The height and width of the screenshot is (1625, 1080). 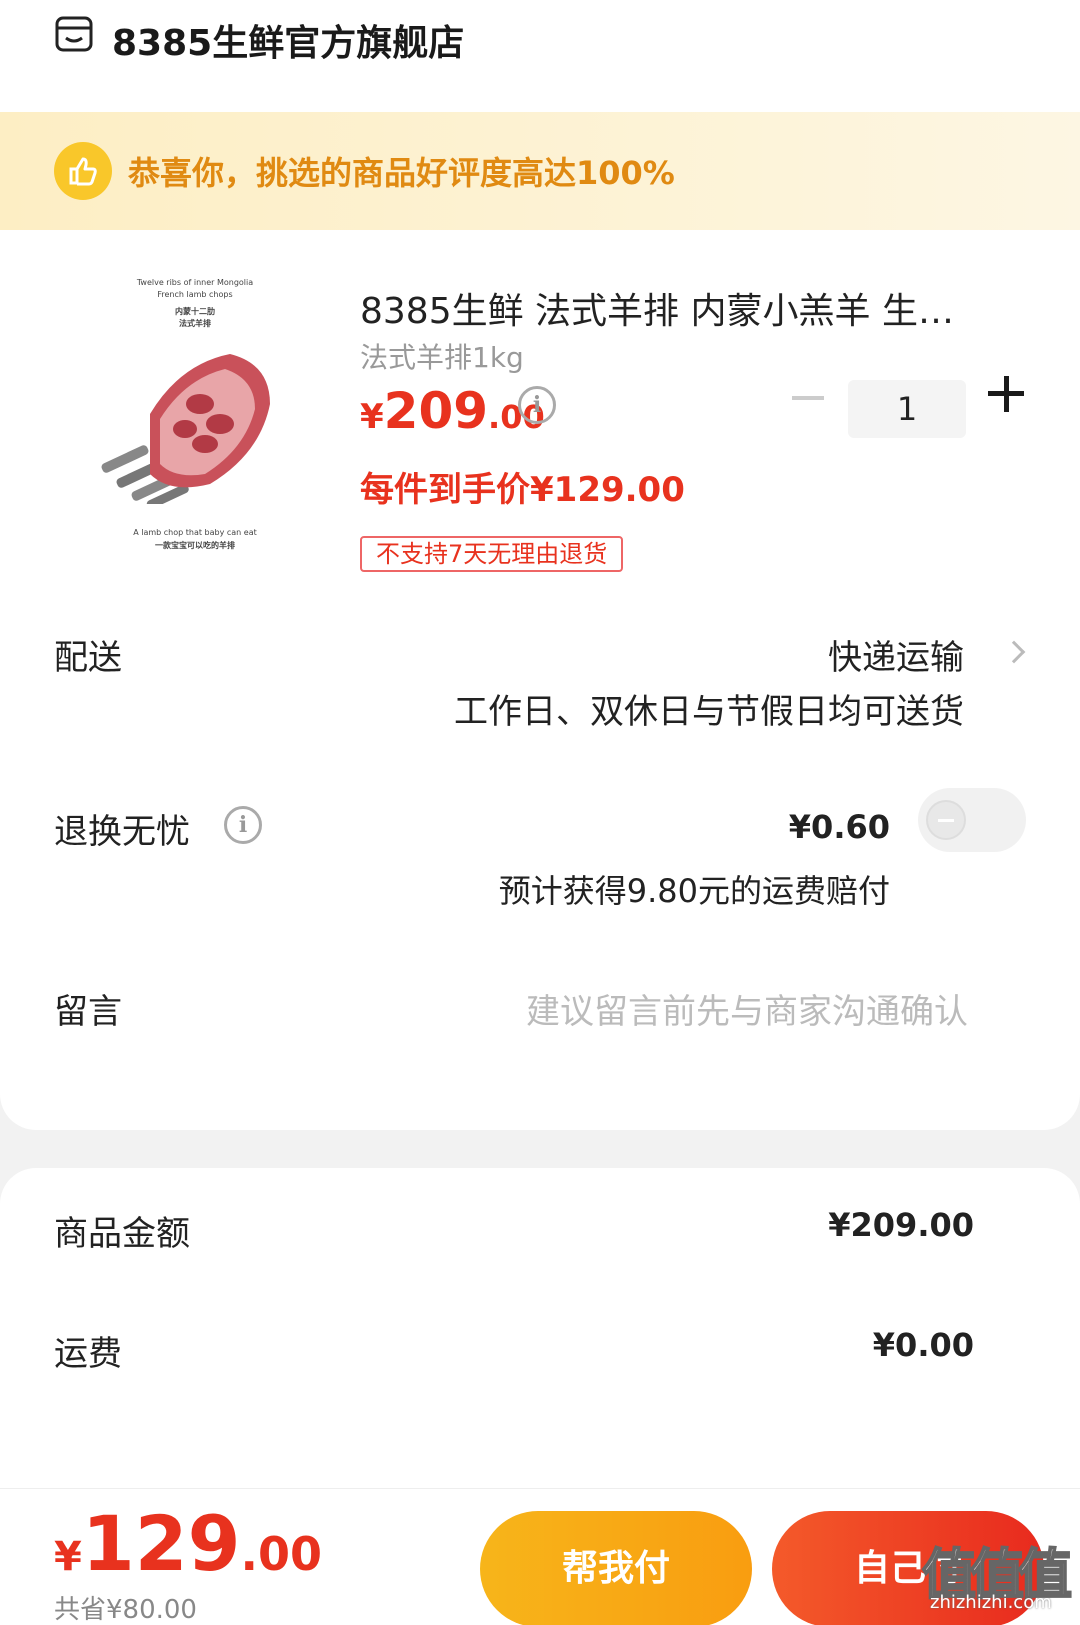 What do you see at coordinates (946, 820) in the screenshot?
I see `toggle-knob` at bounding box center [946, 820].